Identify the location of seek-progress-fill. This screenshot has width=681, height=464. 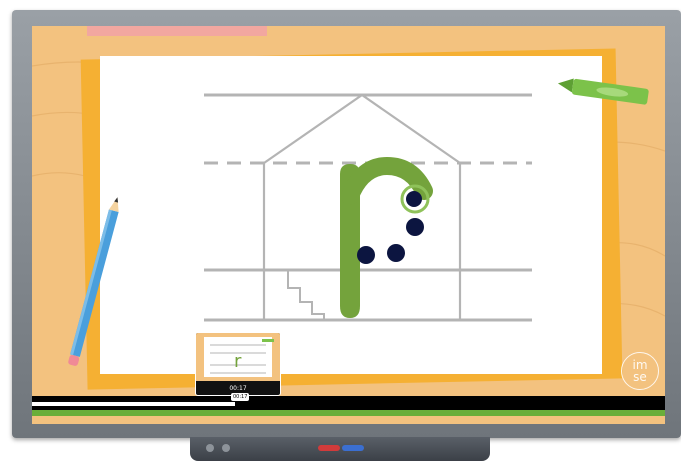
(133, 404).